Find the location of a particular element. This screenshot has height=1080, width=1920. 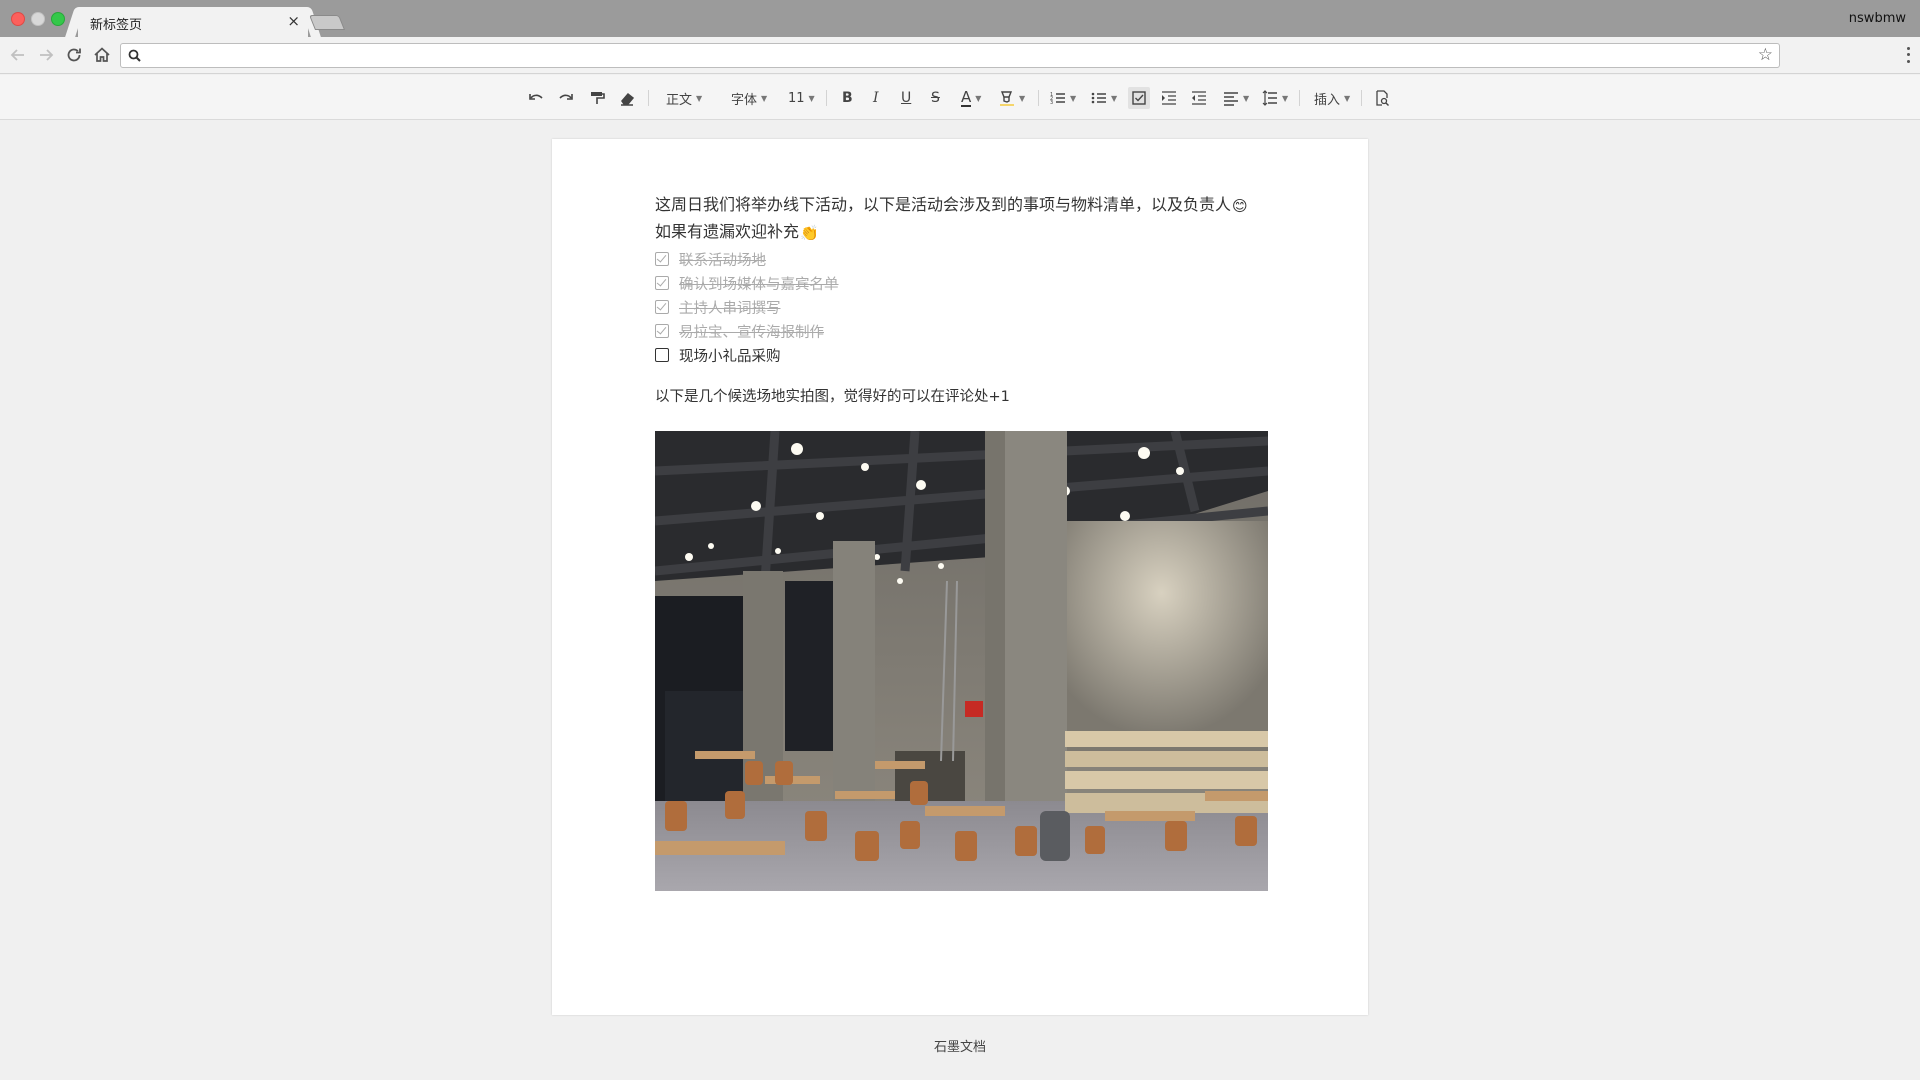

checklist-item-text: 现场小礼品采购 is located at coordinates (730, 356).